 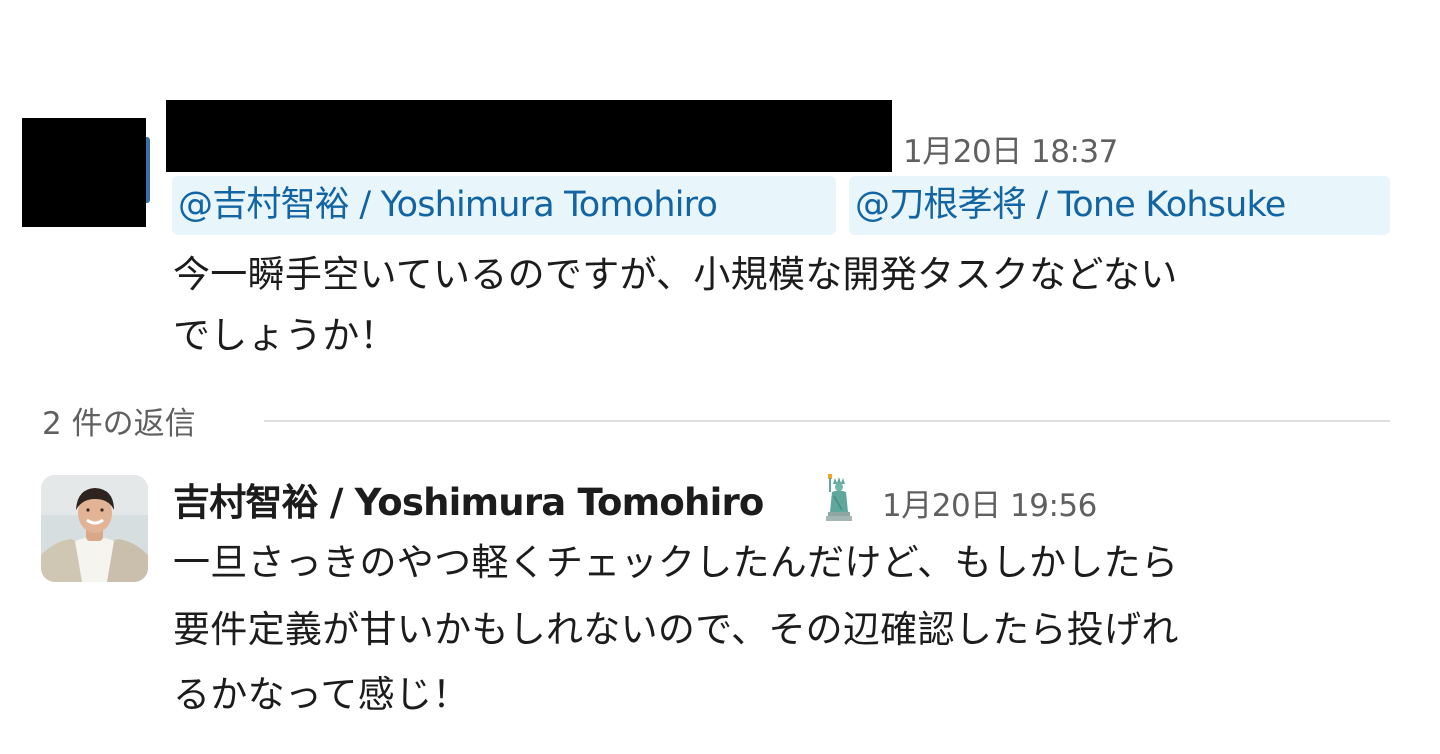 What do you see at coordinates (827, 421) in the screenshot?
I see `replies-divider` at bounding box center [827, 421].